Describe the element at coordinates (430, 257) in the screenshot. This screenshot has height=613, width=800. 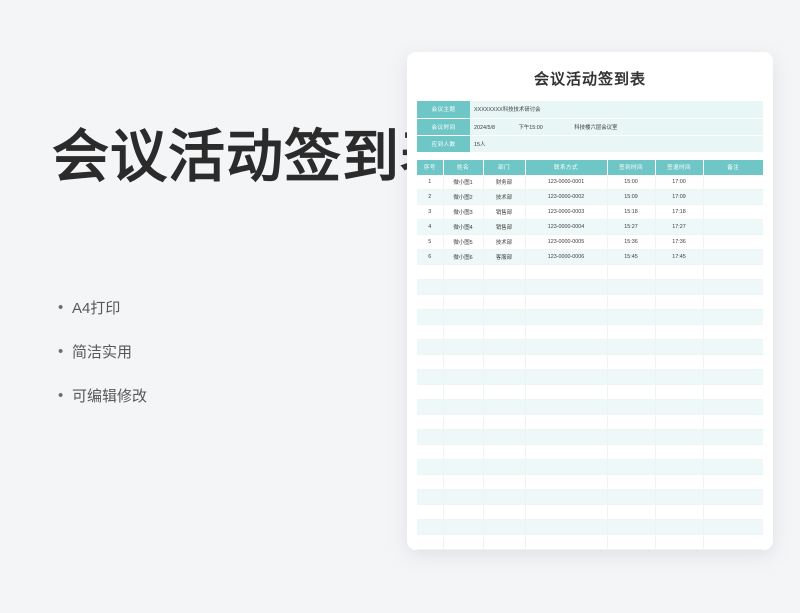
I see `table-cell: 6` at that location.